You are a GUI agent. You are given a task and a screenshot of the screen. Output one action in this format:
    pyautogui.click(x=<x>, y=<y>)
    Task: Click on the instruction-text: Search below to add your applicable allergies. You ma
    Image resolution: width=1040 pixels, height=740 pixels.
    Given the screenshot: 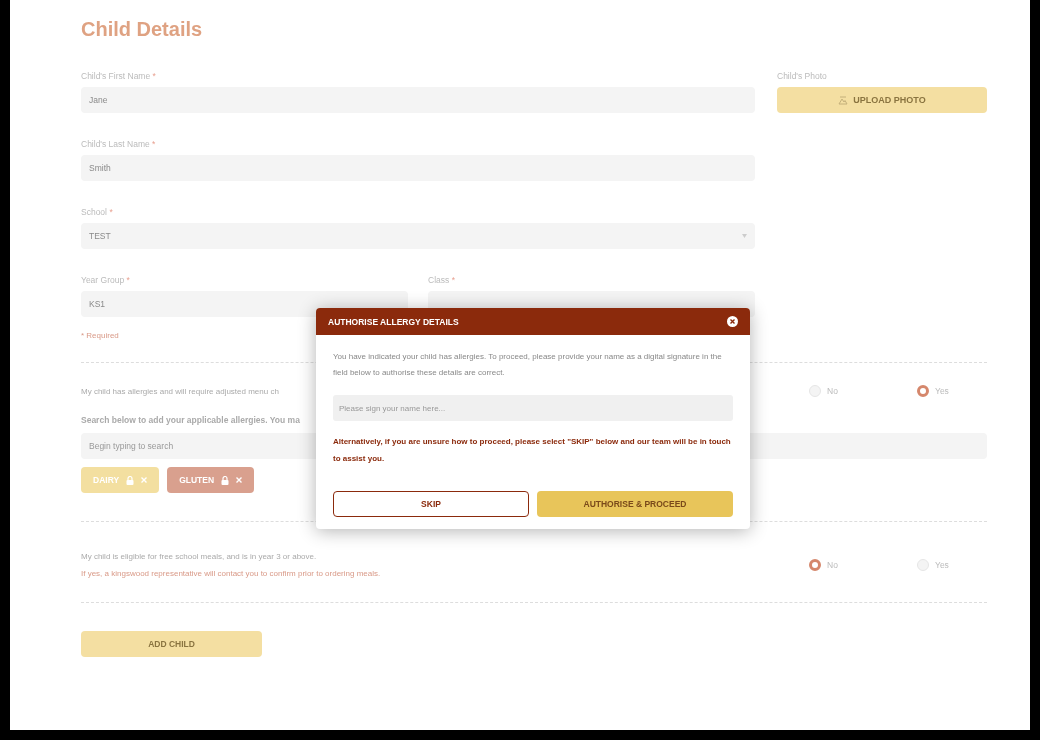 What is the action you would take?
    pyautogui.click(x=191, y=420)
    